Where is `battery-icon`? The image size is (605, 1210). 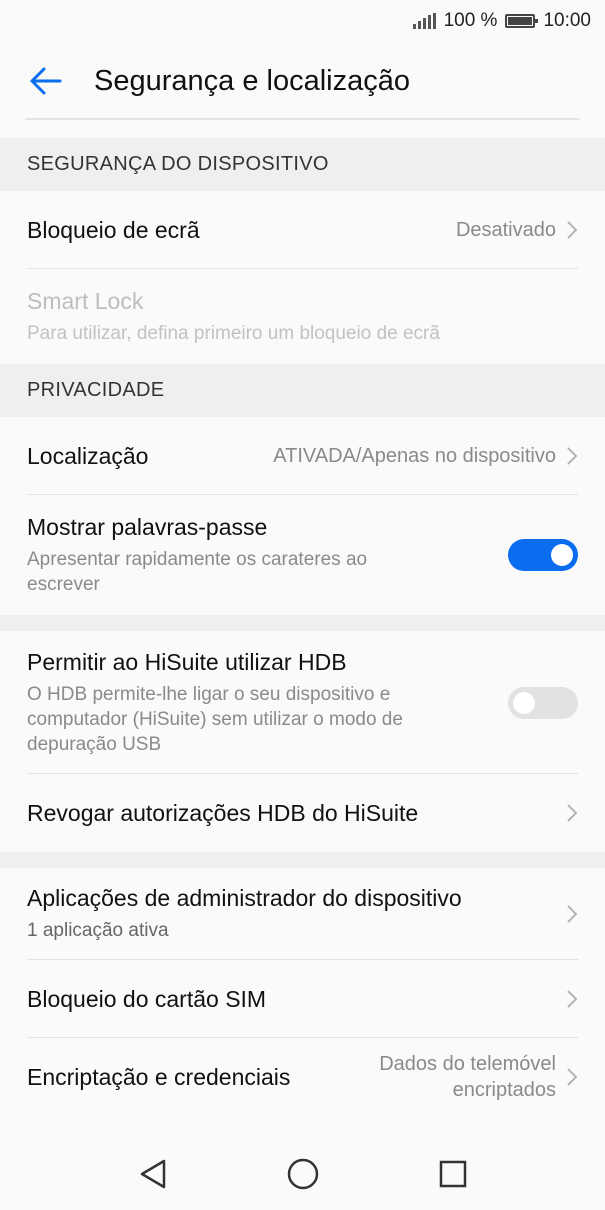
battery-icon is located at coordinates (522, 21).